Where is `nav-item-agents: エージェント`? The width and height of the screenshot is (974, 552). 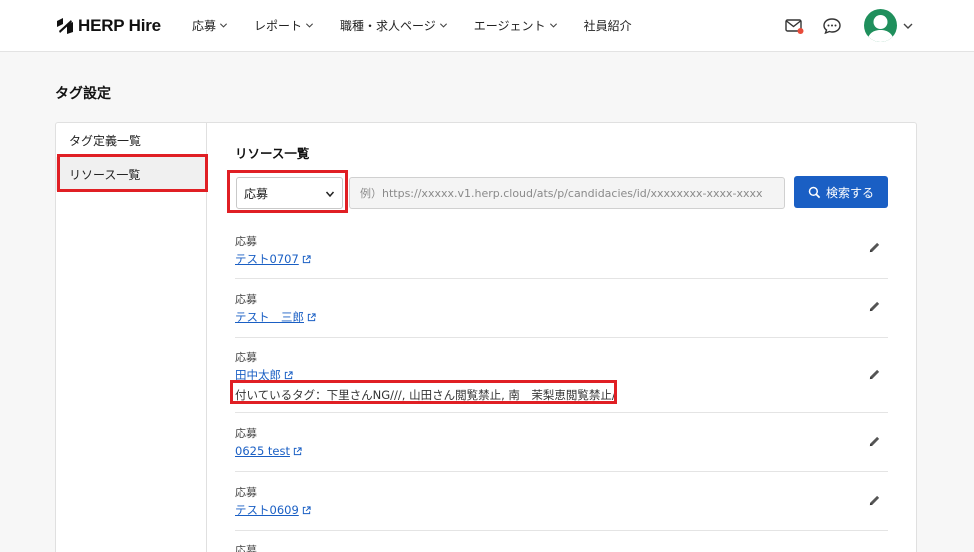 nav-item-agents: エージェント is located at coordinates (516, 25).